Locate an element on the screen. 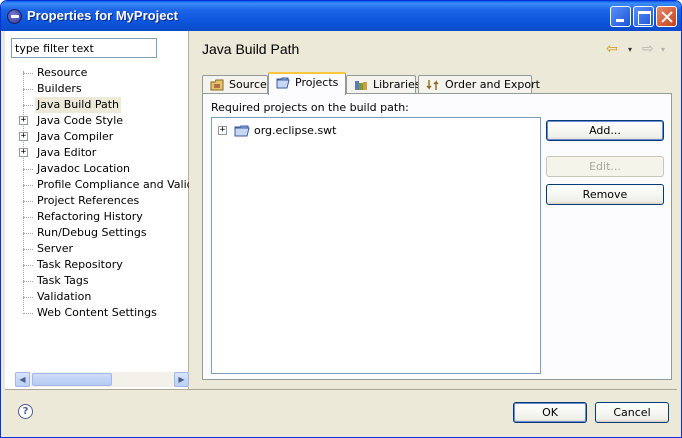 The height and width of the screenshot is (438, 682). tree-item: Resource is located at coordinates (97, 73).